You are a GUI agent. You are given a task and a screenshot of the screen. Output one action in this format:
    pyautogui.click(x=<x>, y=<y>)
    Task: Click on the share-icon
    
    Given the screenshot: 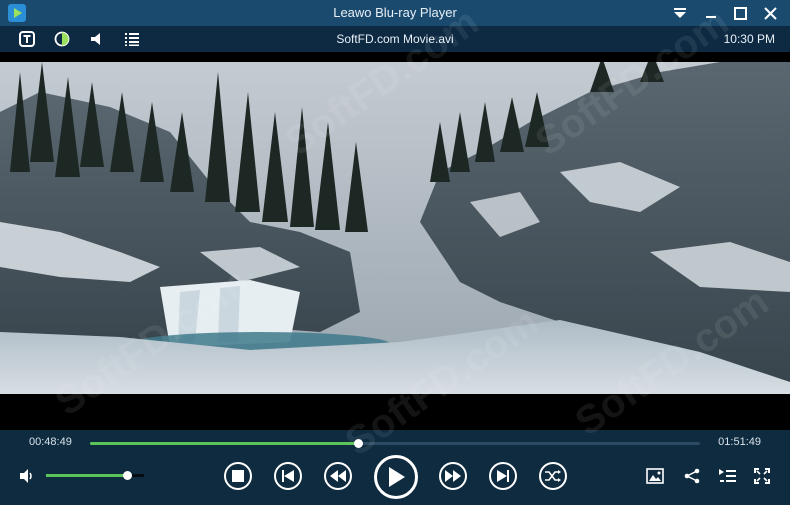 What is the action you would take?
    pyautogui.click(x=692, y=476)
    